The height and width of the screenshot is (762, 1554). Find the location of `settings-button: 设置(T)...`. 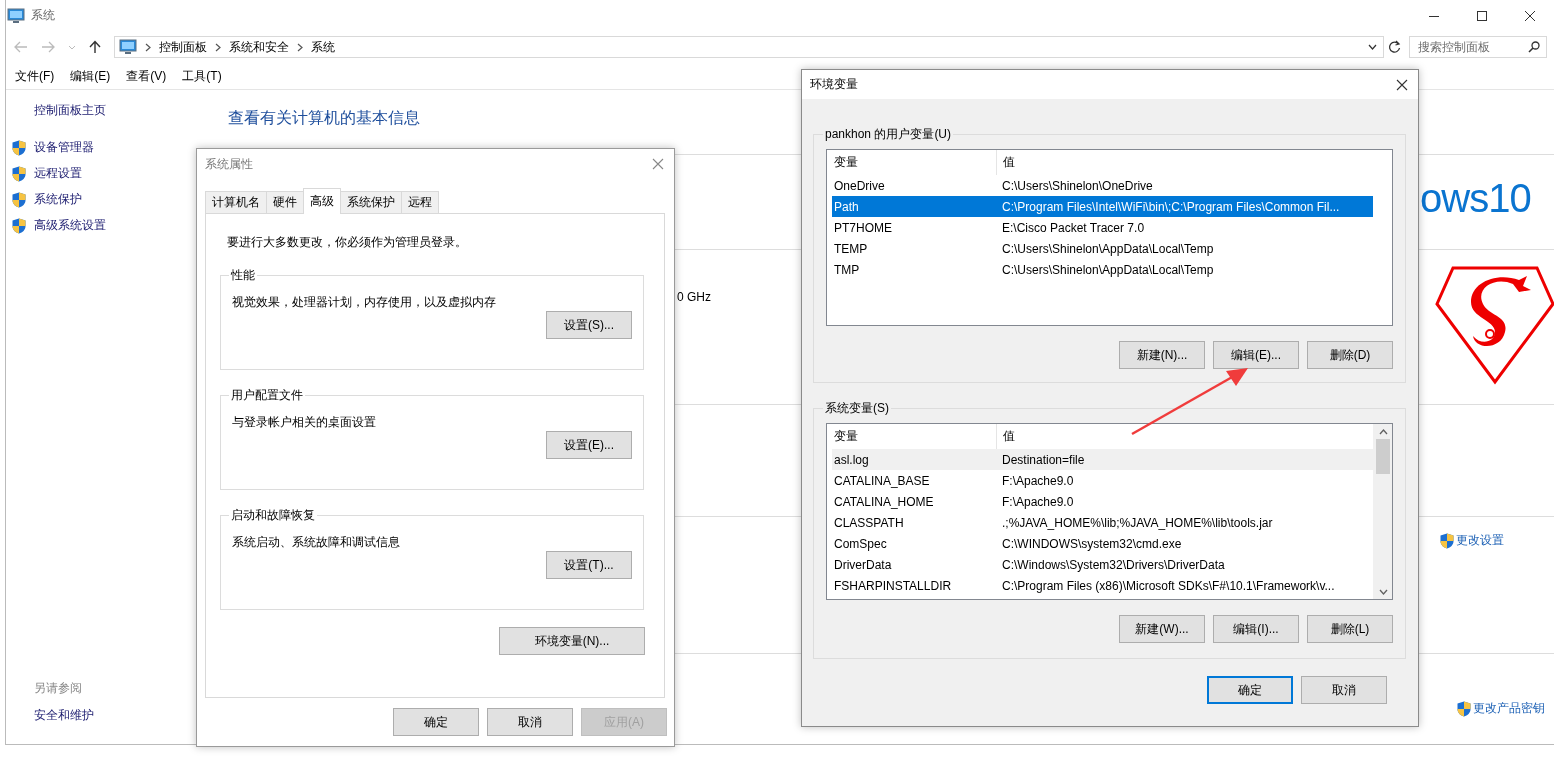

settings-button: 设置(T)... is located at coordinates (589, 565).